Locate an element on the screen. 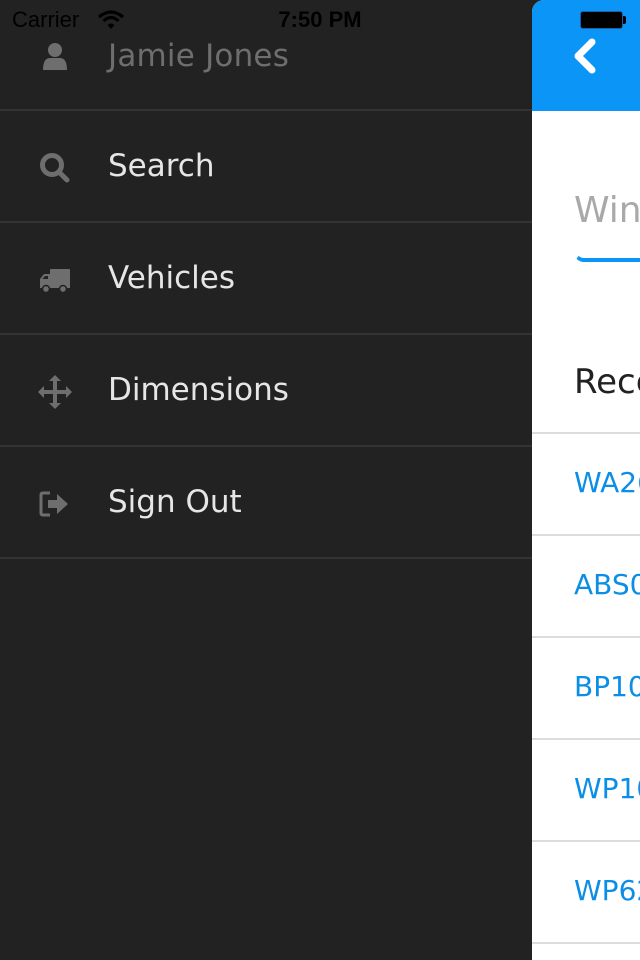 Image resolution: width=640 pixels, height=960 pixels. sign-out-icon is located at coordinates (53, 504).